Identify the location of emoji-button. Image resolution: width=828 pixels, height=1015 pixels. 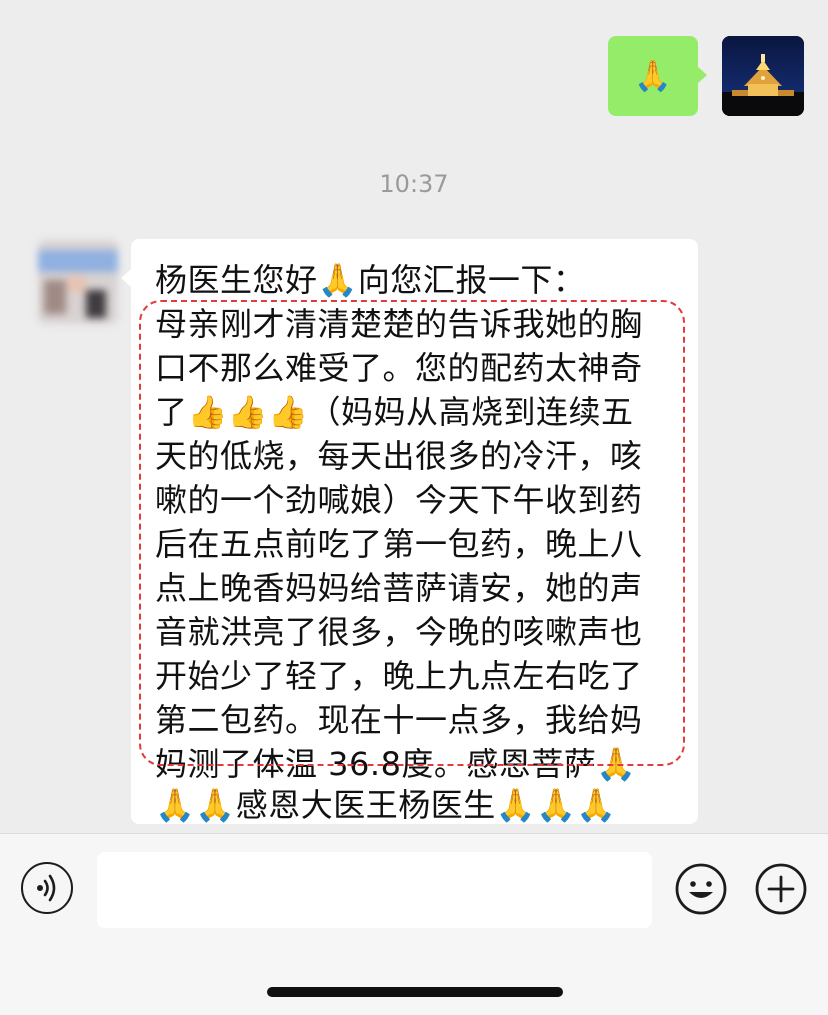
(701, 889).